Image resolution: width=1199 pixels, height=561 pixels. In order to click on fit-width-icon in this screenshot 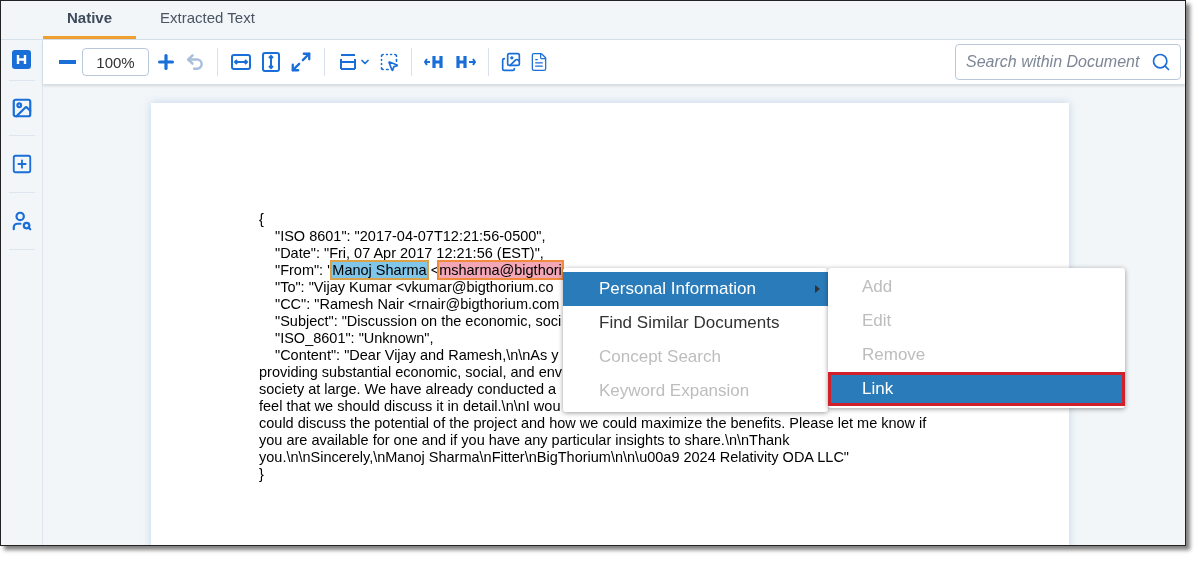, I will do `click(241, 62)`.